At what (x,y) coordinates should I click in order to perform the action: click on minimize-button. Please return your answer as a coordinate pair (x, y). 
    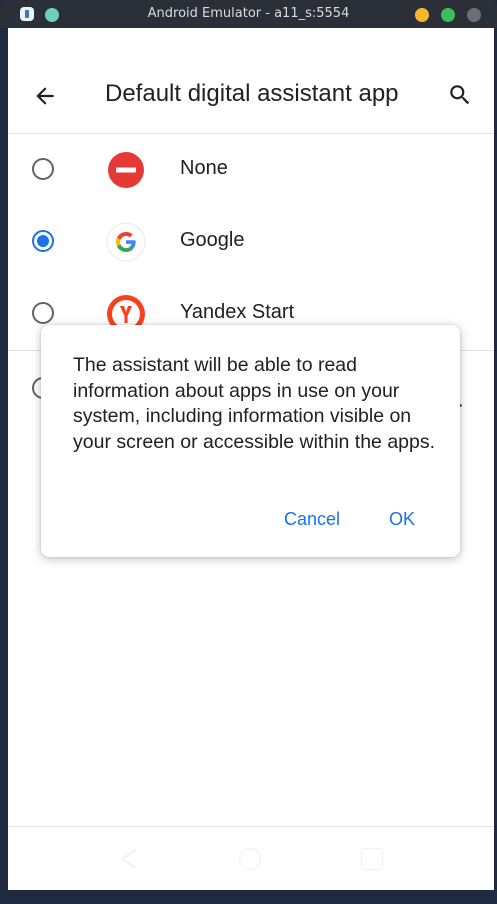
    Looking at the image, I should click on (422, 15).